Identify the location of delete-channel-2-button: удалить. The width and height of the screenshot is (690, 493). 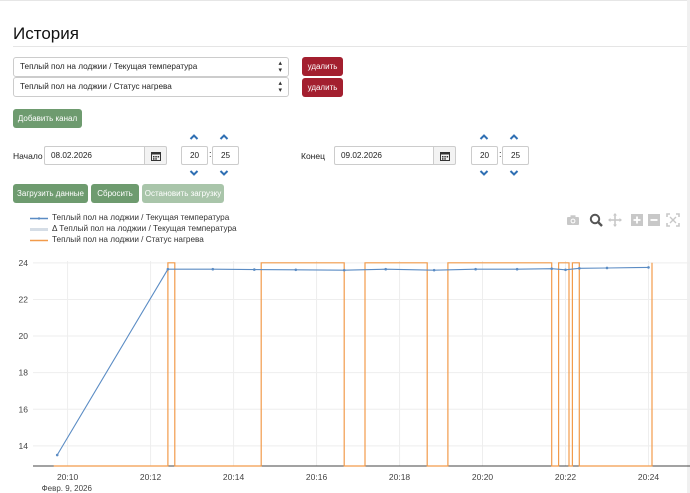
(322, 87).